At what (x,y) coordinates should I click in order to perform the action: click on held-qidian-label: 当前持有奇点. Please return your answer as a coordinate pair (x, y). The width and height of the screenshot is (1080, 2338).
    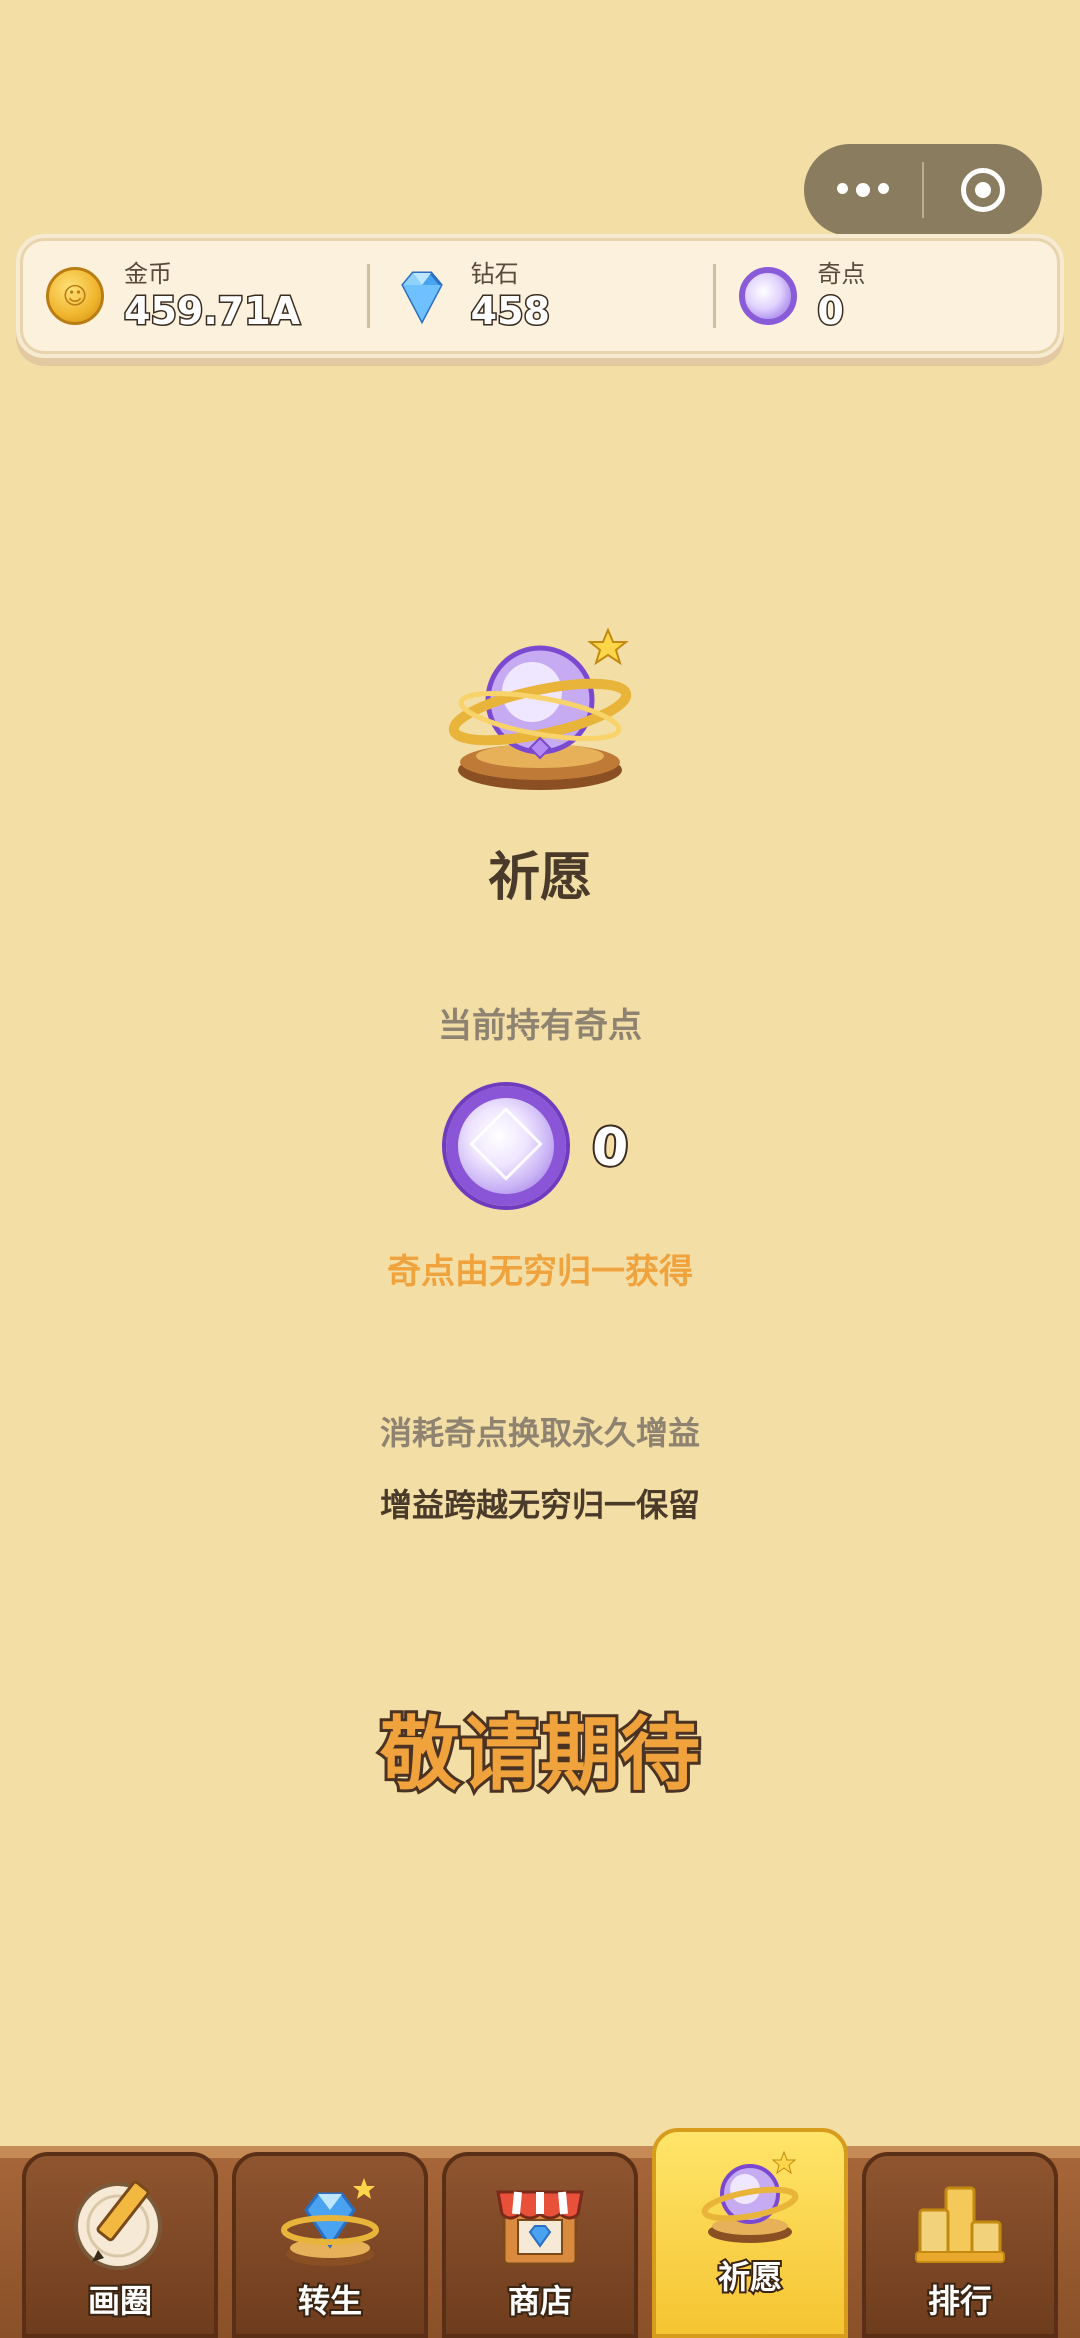
    Looking at the image, I should click on (540, 1026).